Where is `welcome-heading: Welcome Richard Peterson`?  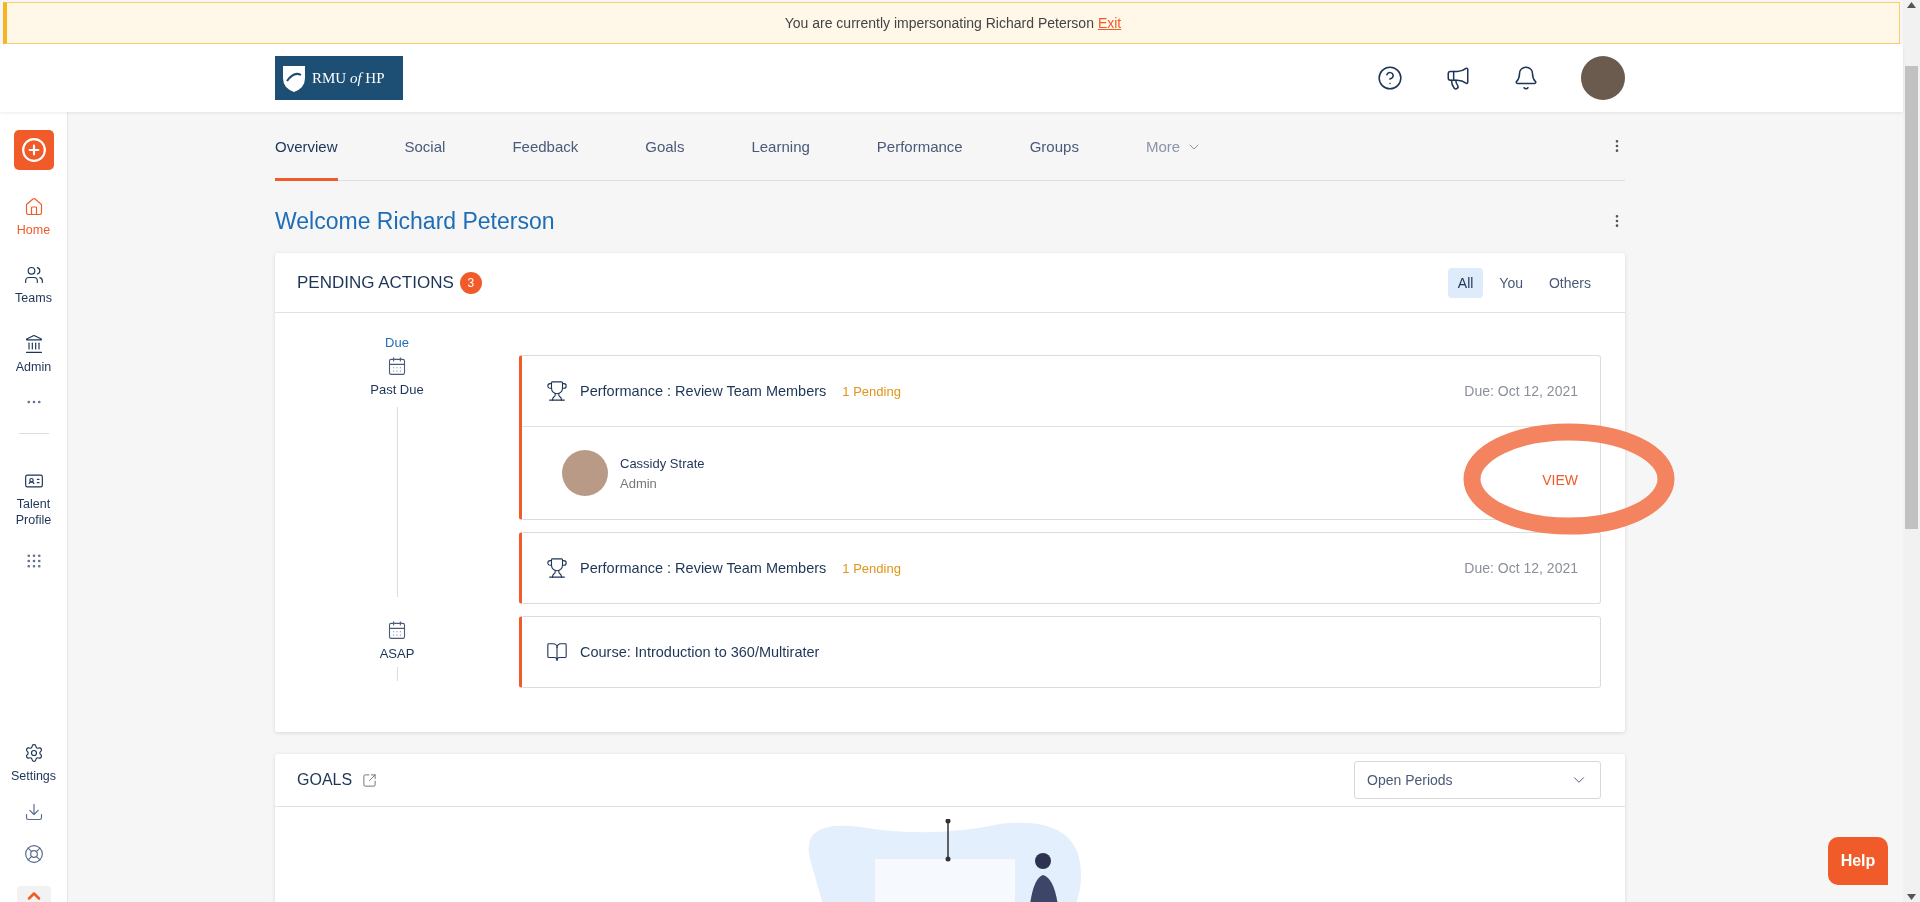 welcome-heading: Welcome Richard Peterson is located at coordinates (415, 221).